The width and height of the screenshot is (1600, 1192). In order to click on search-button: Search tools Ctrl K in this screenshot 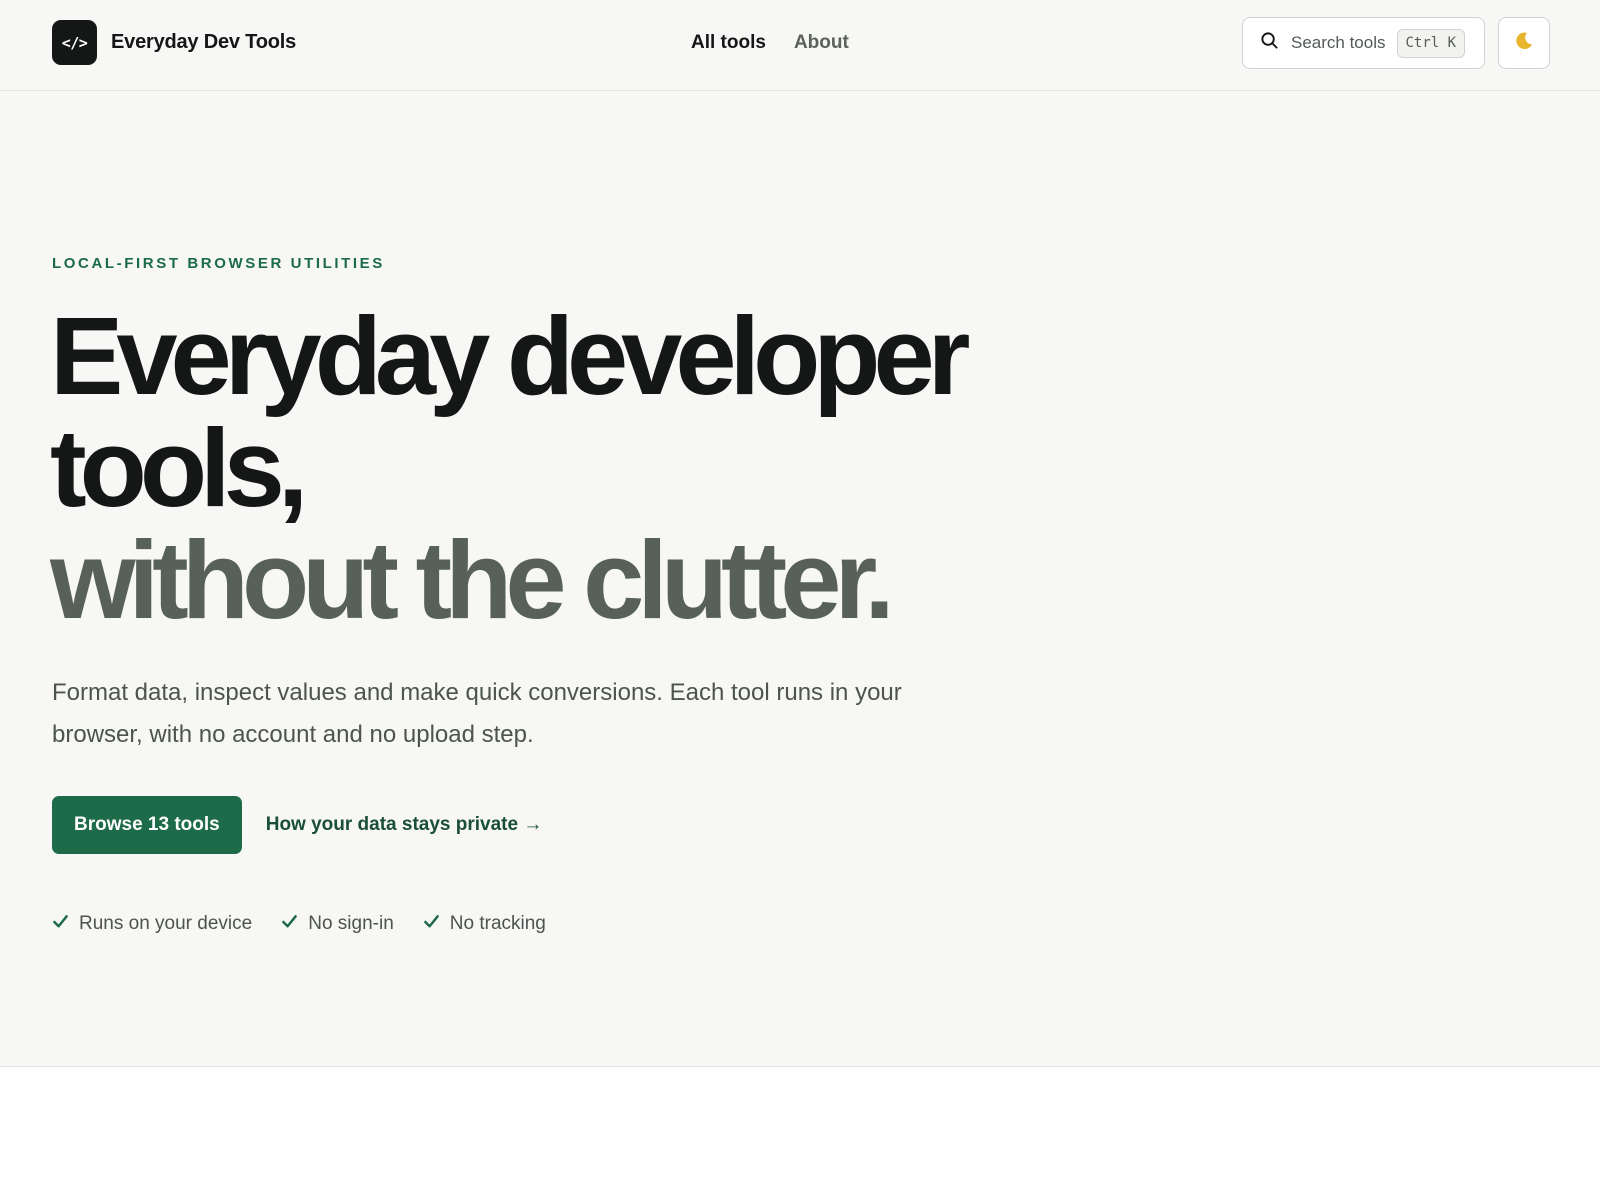, I will do `click(1363, 43)`.